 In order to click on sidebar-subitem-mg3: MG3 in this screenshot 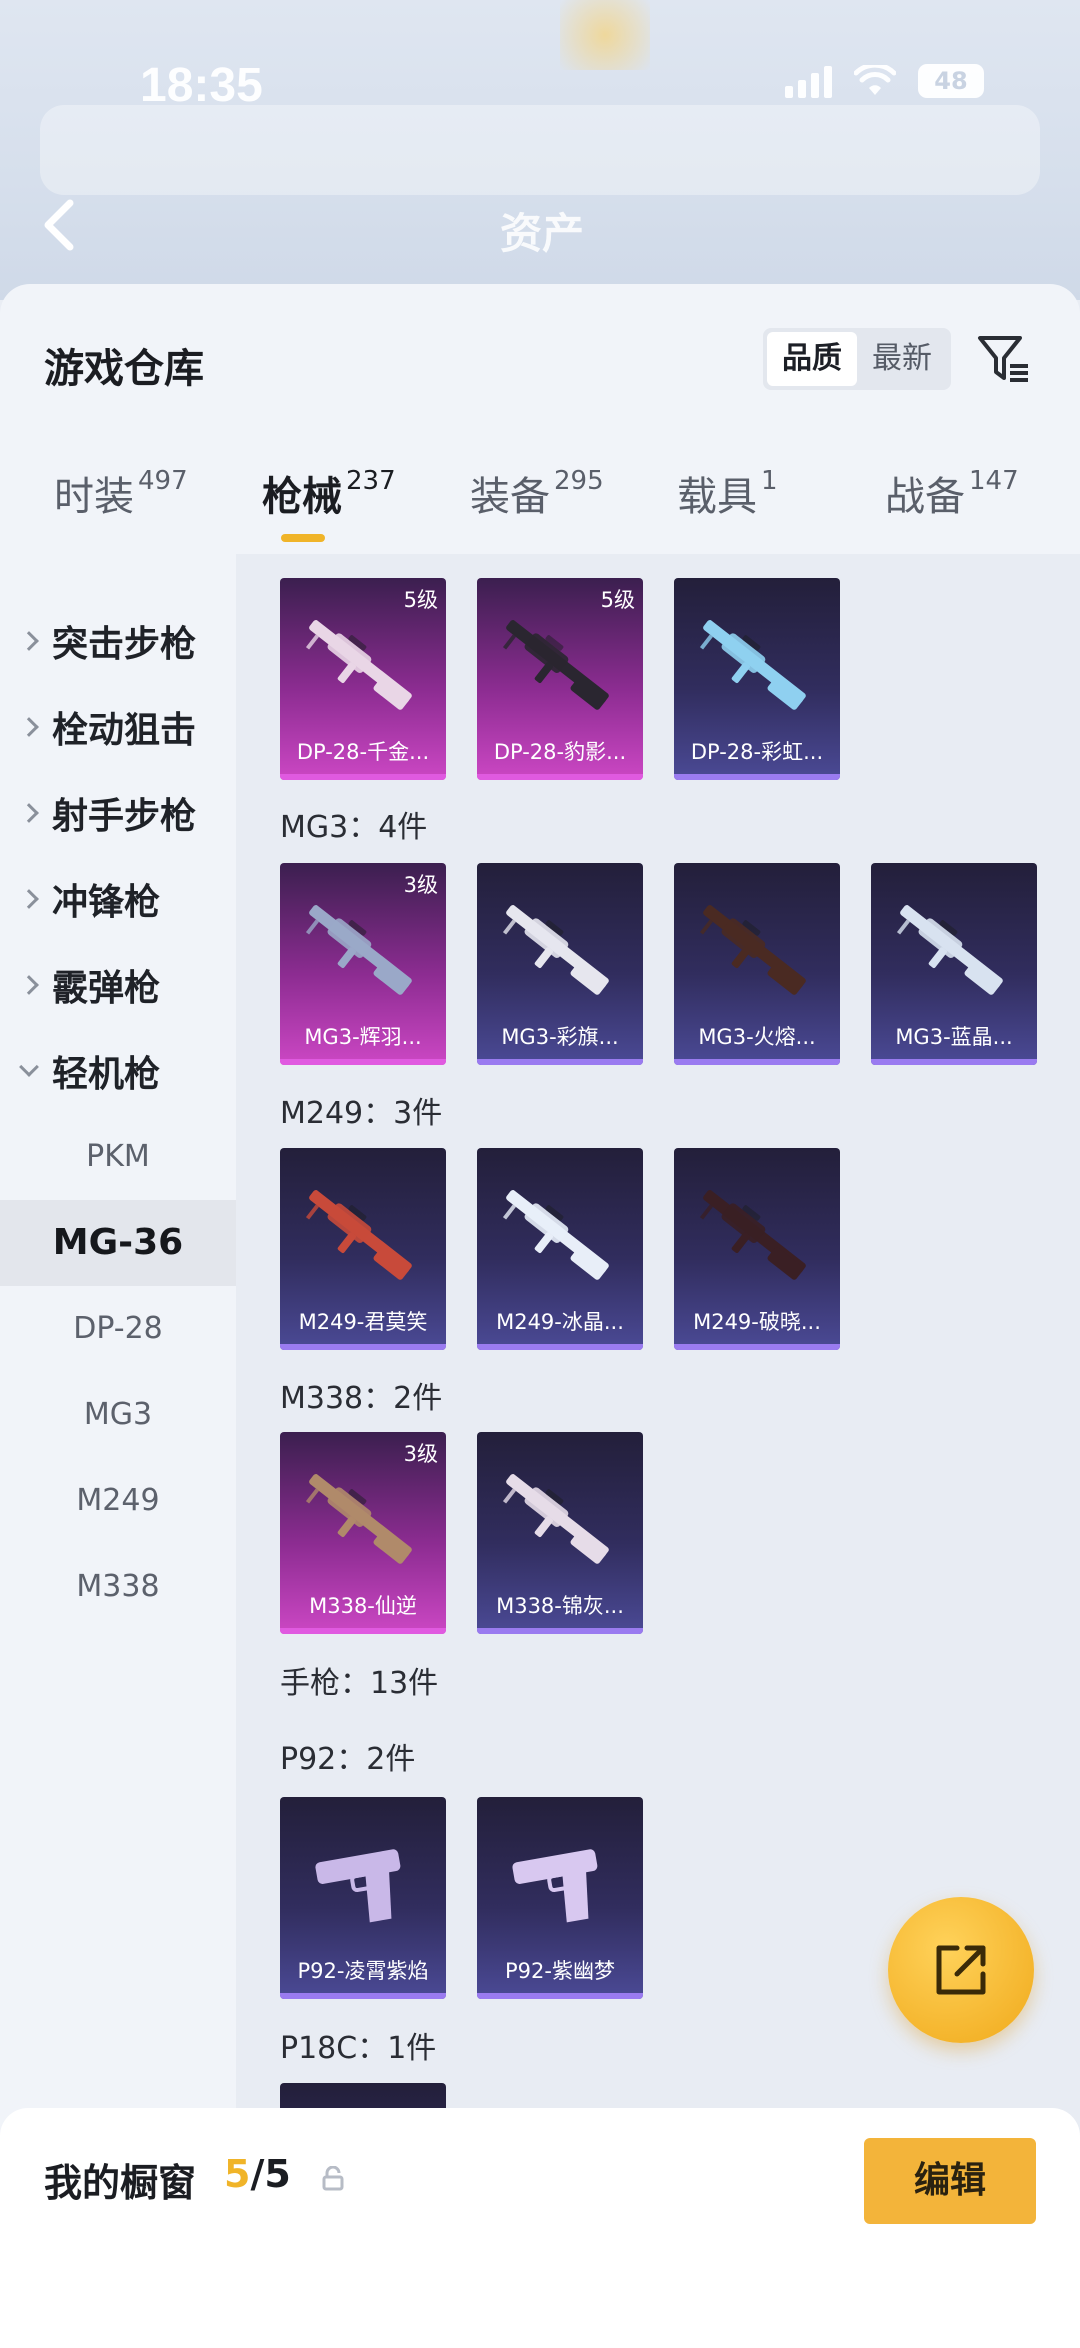, I will do `click(118, 1415)`.